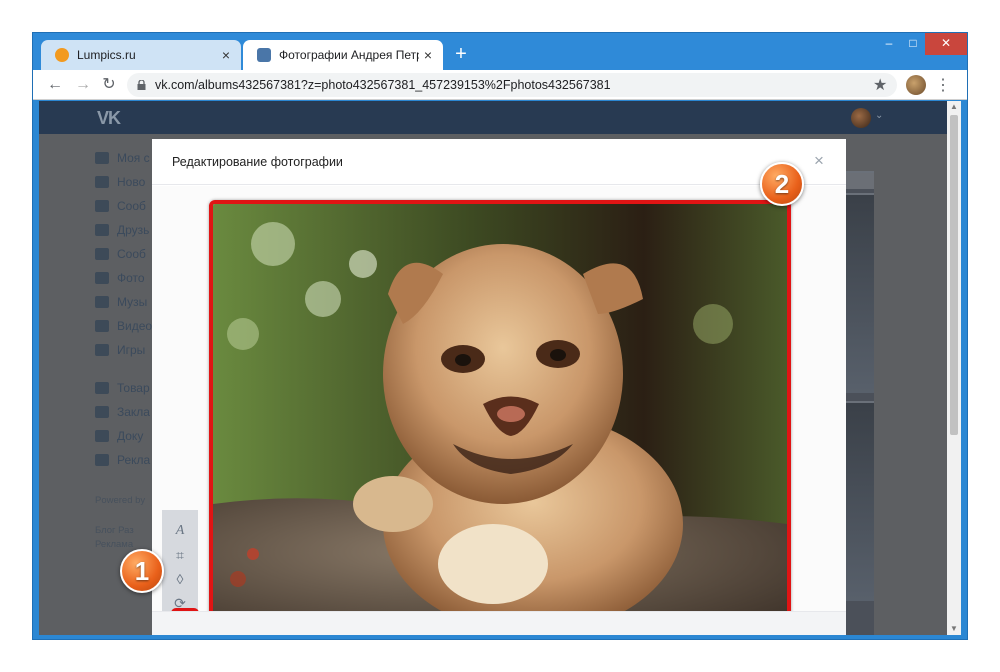 Image resolution: width=1000 pixels, height=672 pixels. I want to click on minimize-button: –, so click(889, 44).